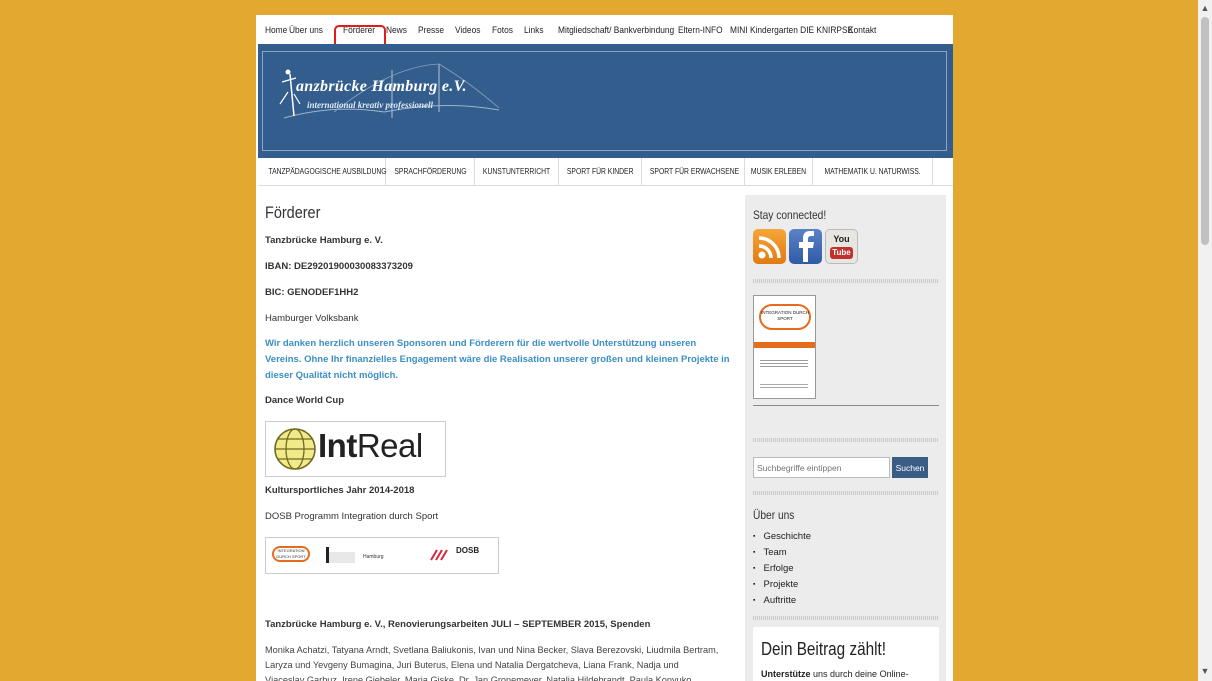 Image resolution: width=1212 pixels, height=681 pixels. Describe the element at coordinates (373, 557) in the screenshot. I see `hamburg-logo: Hamburg` at that location.